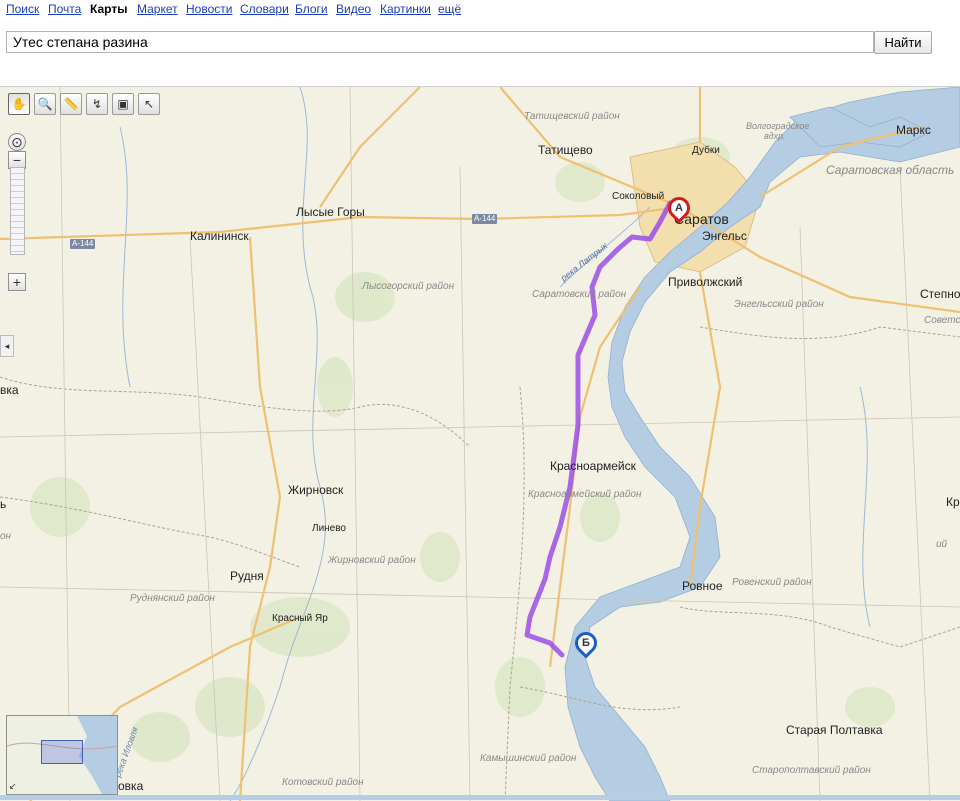  Describe the element at coordinates (372, 560) in the screenshot. I see `region-label: Жирновский район` at that location.